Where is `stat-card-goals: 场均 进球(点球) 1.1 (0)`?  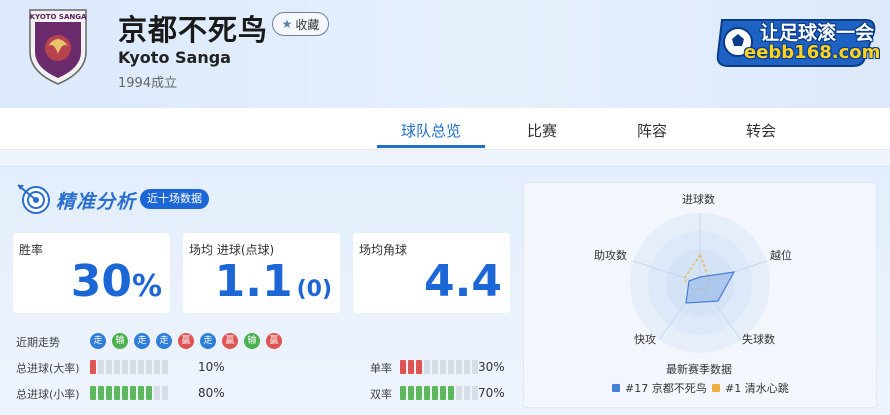
stat-card-goals: 场均 进球(点球) 1.1 (0) is located at coordinates (261, 273).